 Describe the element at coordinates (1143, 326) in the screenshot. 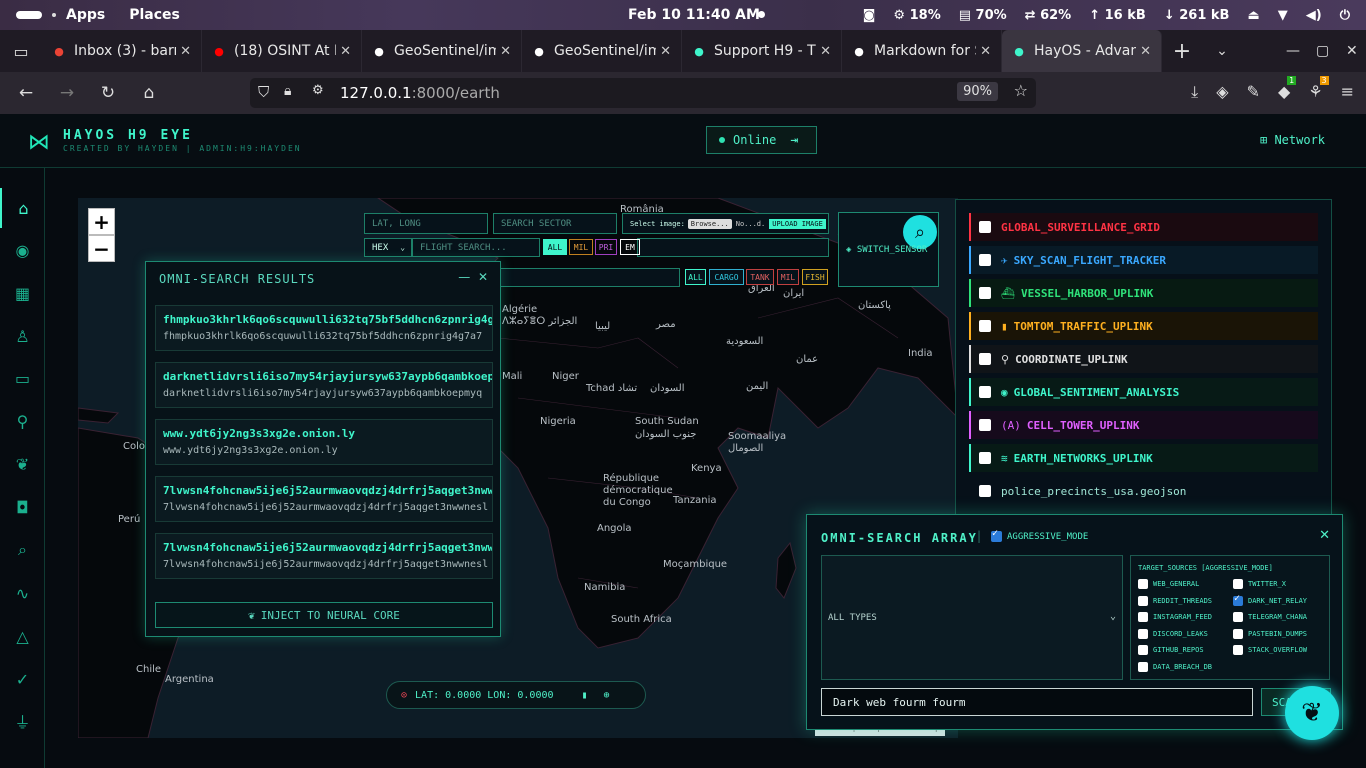

I see `layer-tomtom-traffic-uplink: ▮ TOMTOM_TRAFFIC_UPLINK` at that location.